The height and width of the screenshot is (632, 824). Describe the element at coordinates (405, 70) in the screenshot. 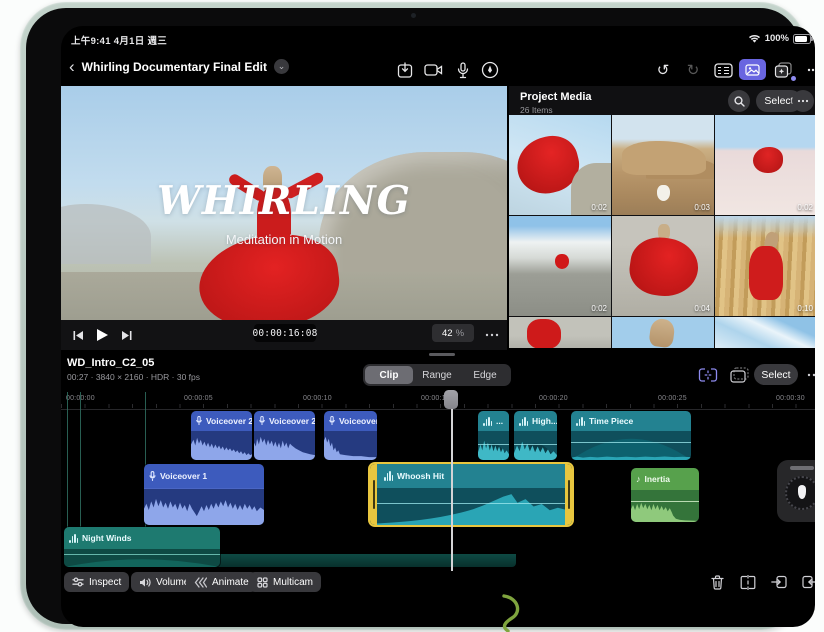

I see `import-icon` at that location.